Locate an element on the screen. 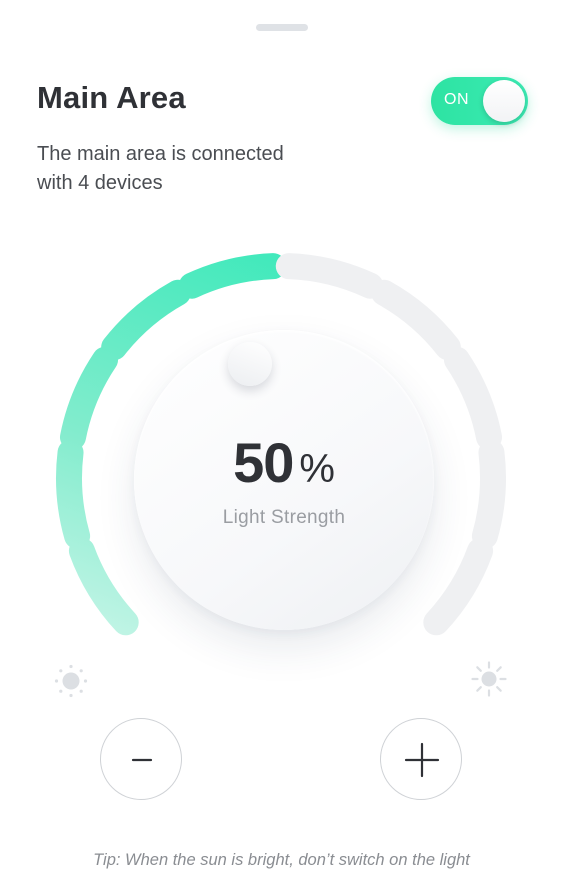 The image size is (563, 890). minus-icon is located at coordinates (142, 760).